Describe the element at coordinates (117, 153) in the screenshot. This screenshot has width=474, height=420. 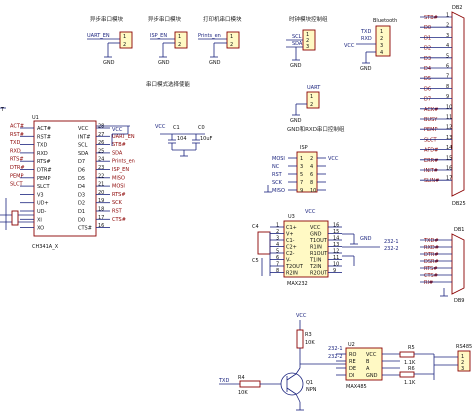
I see `u1-right-net: SDA` at that location.